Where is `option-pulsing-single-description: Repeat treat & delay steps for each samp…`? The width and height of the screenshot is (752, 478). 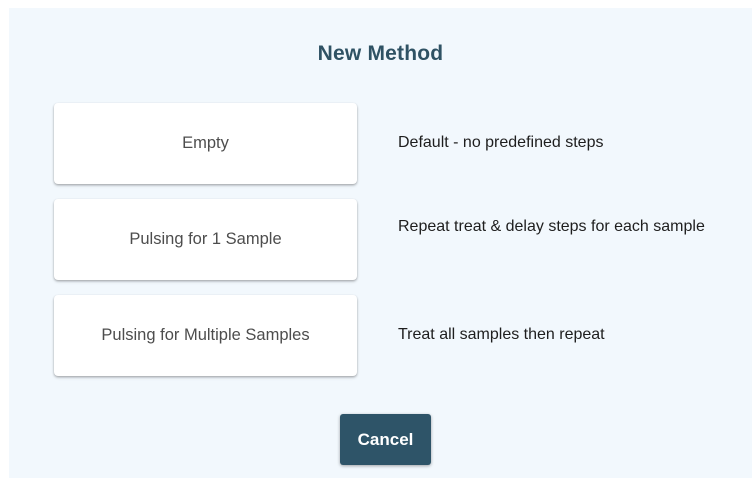
option-pulsing-single-description: Repeat treat & delay steps for each samp… is located at coordinates (551, 226).